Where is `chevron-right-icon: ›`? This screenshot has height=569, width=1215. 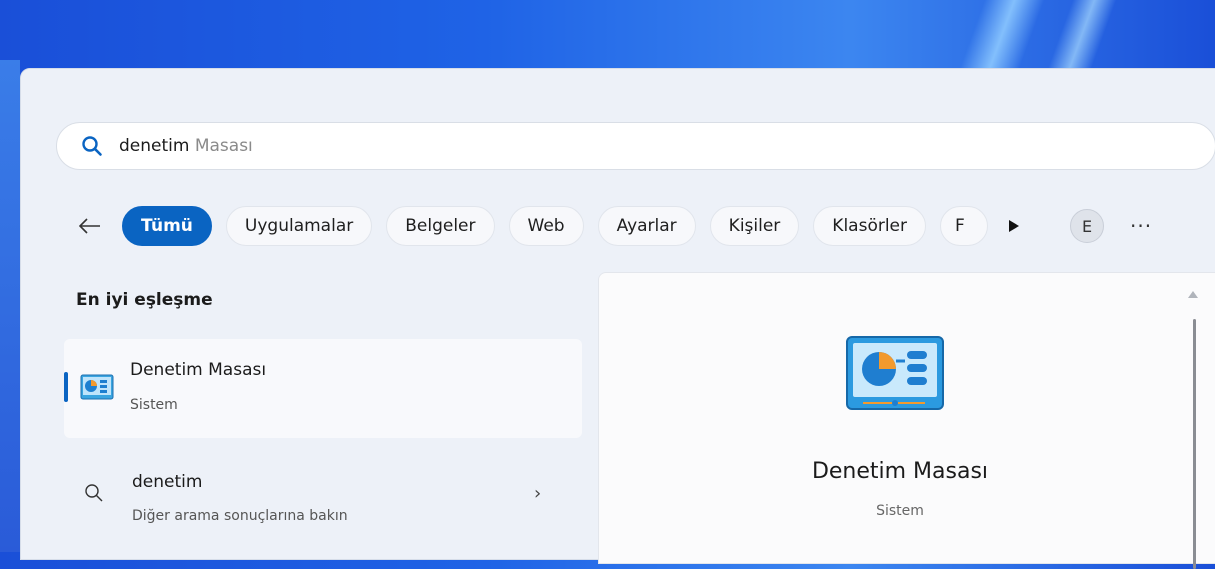 chevron-right-icon: › is located at coordinates (538, 493).